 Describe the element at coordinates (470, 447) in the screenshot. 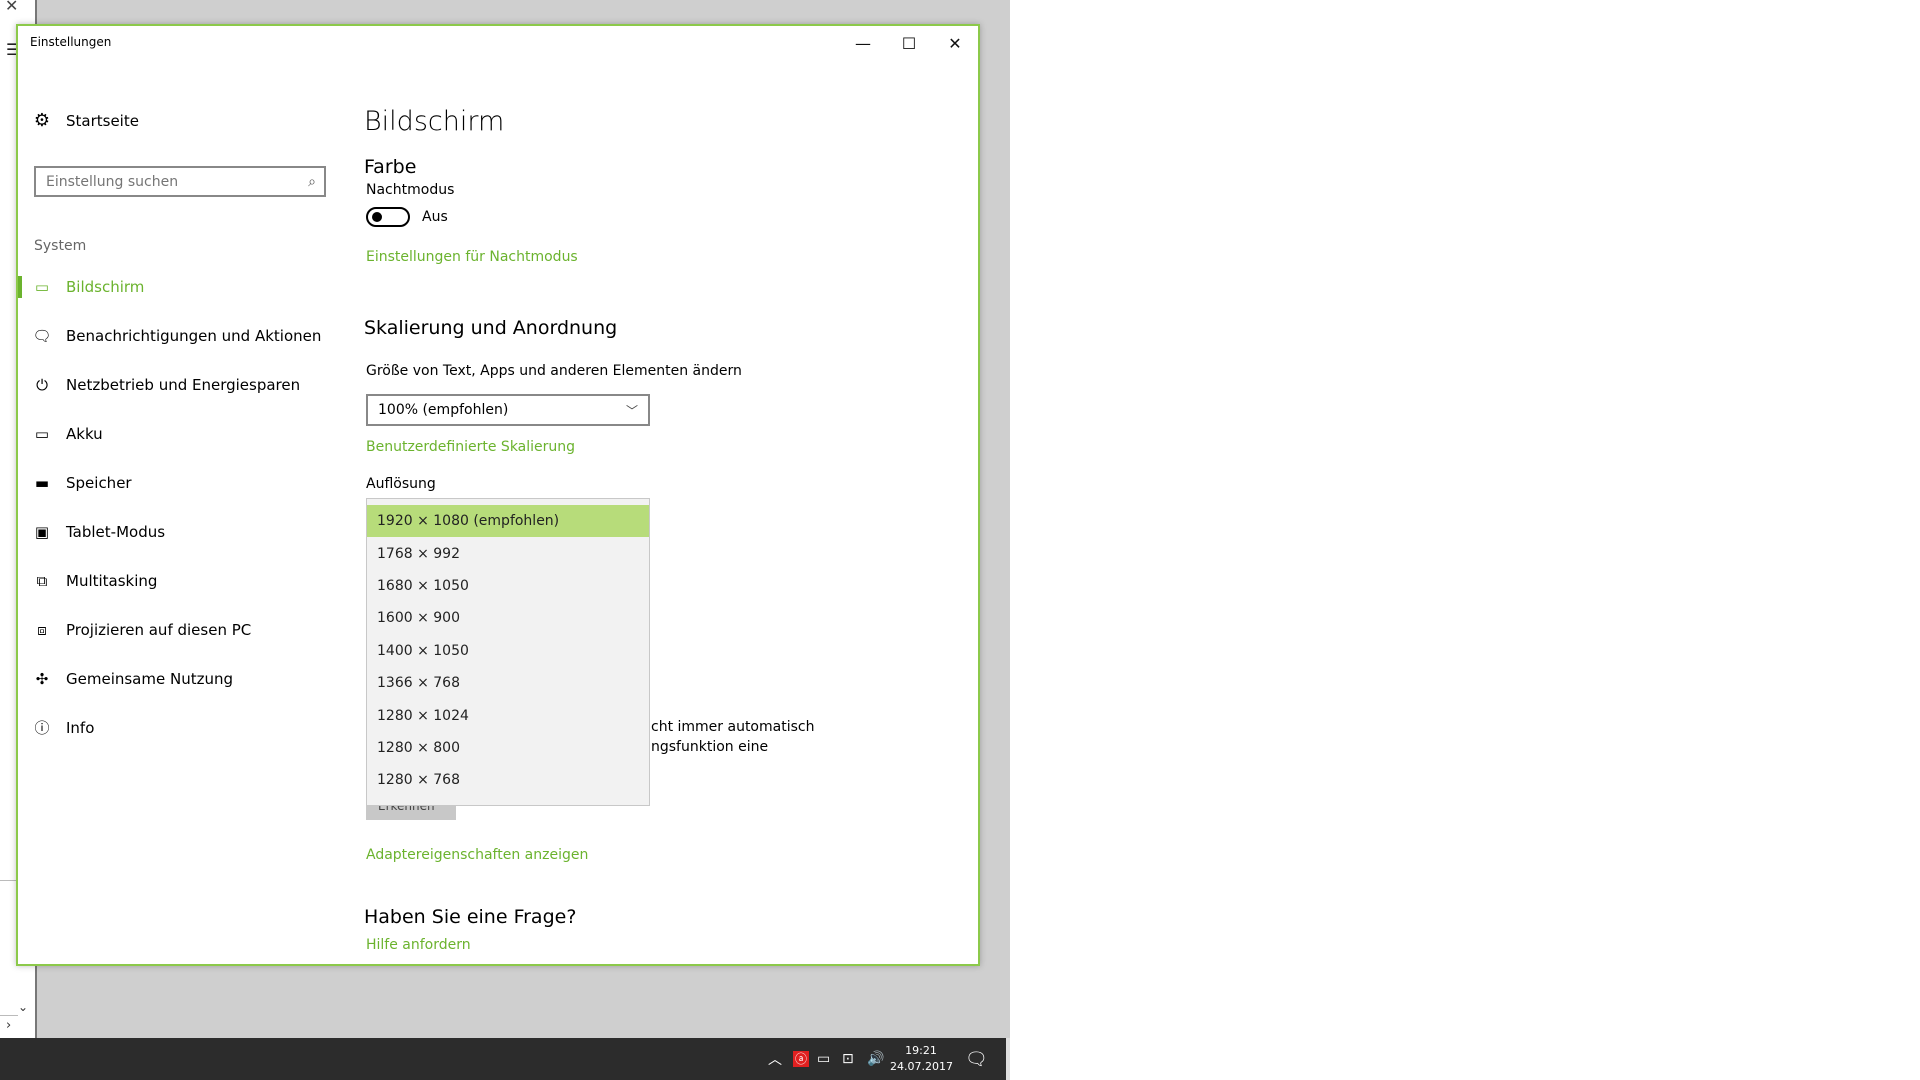

I see `custom-scaling-link: Benutzerdefinierte Skalierung` at that location.